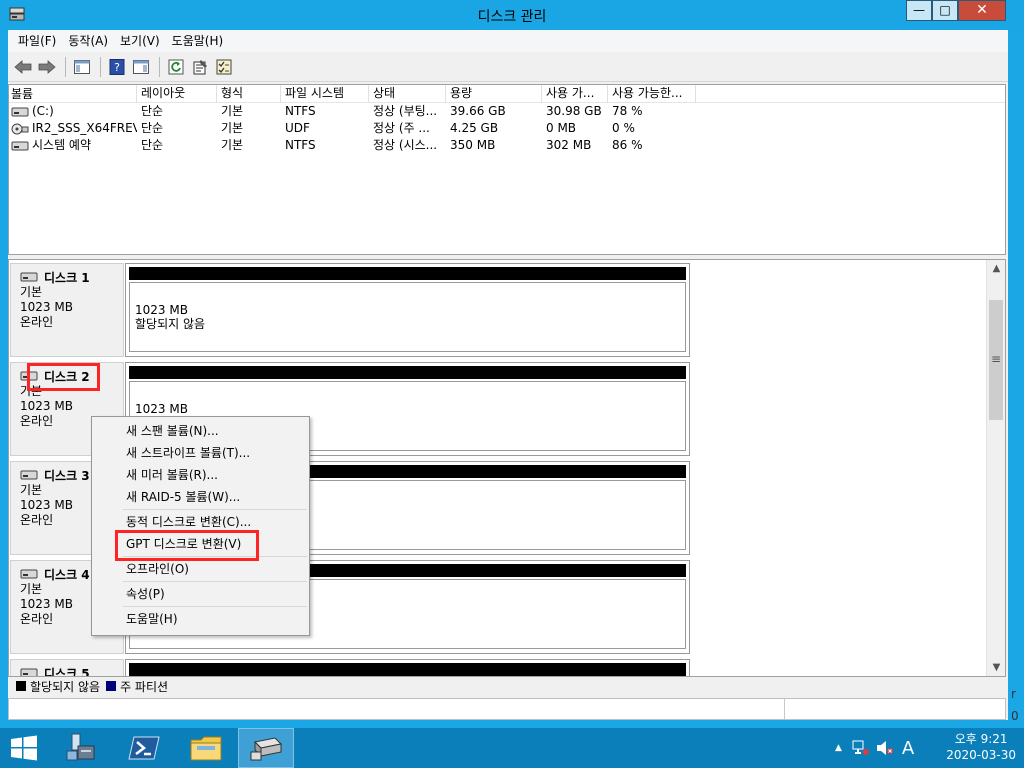  What do you see at coordinates (507, 709) in the screenshot?
I see `status-bar` at bounding box center [507, 709].